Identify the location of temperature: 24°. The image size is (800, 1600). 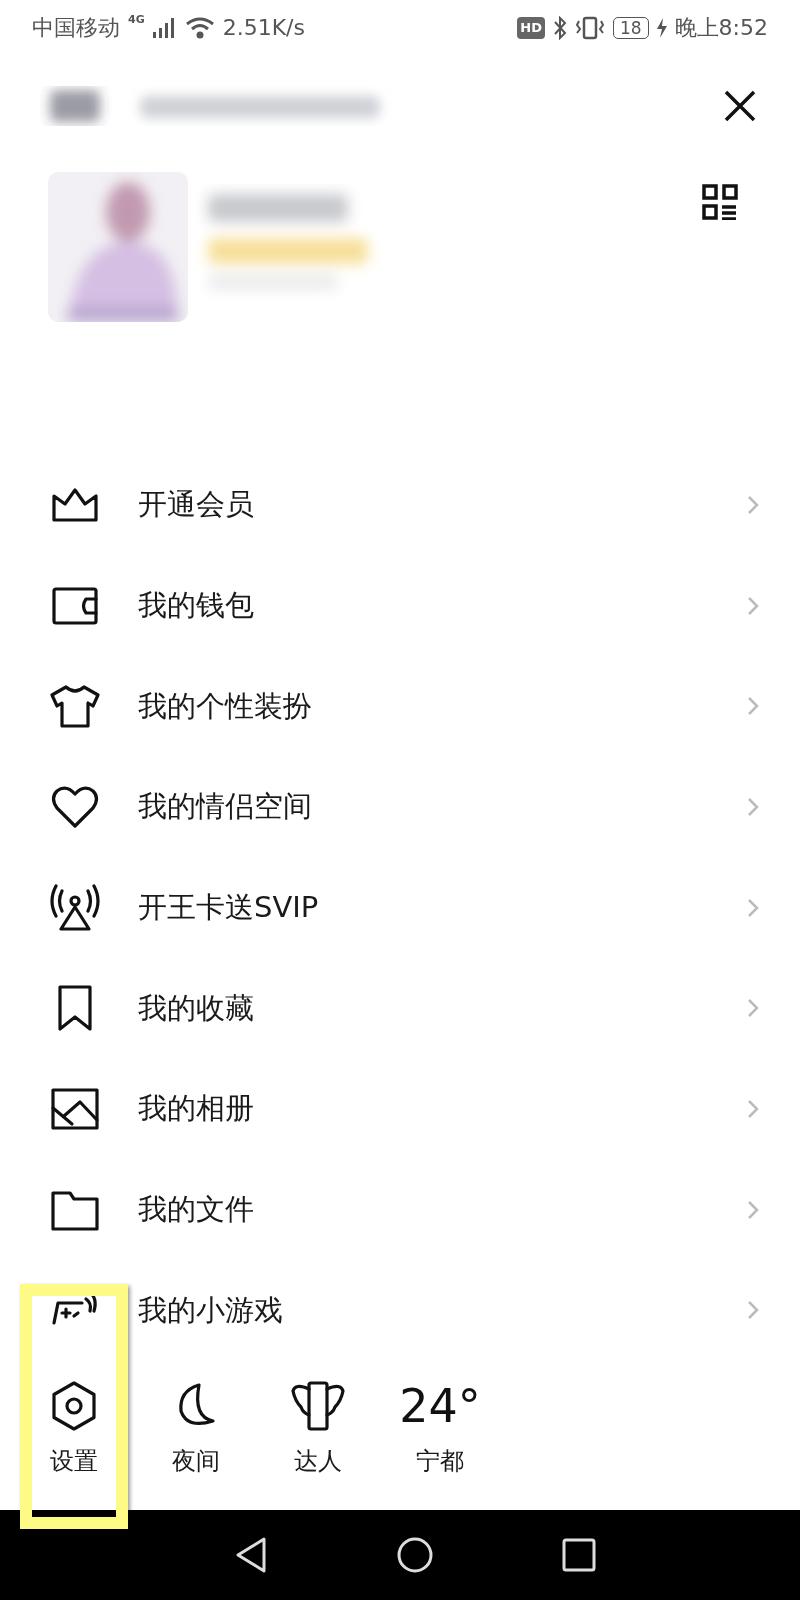
(440, 1405).